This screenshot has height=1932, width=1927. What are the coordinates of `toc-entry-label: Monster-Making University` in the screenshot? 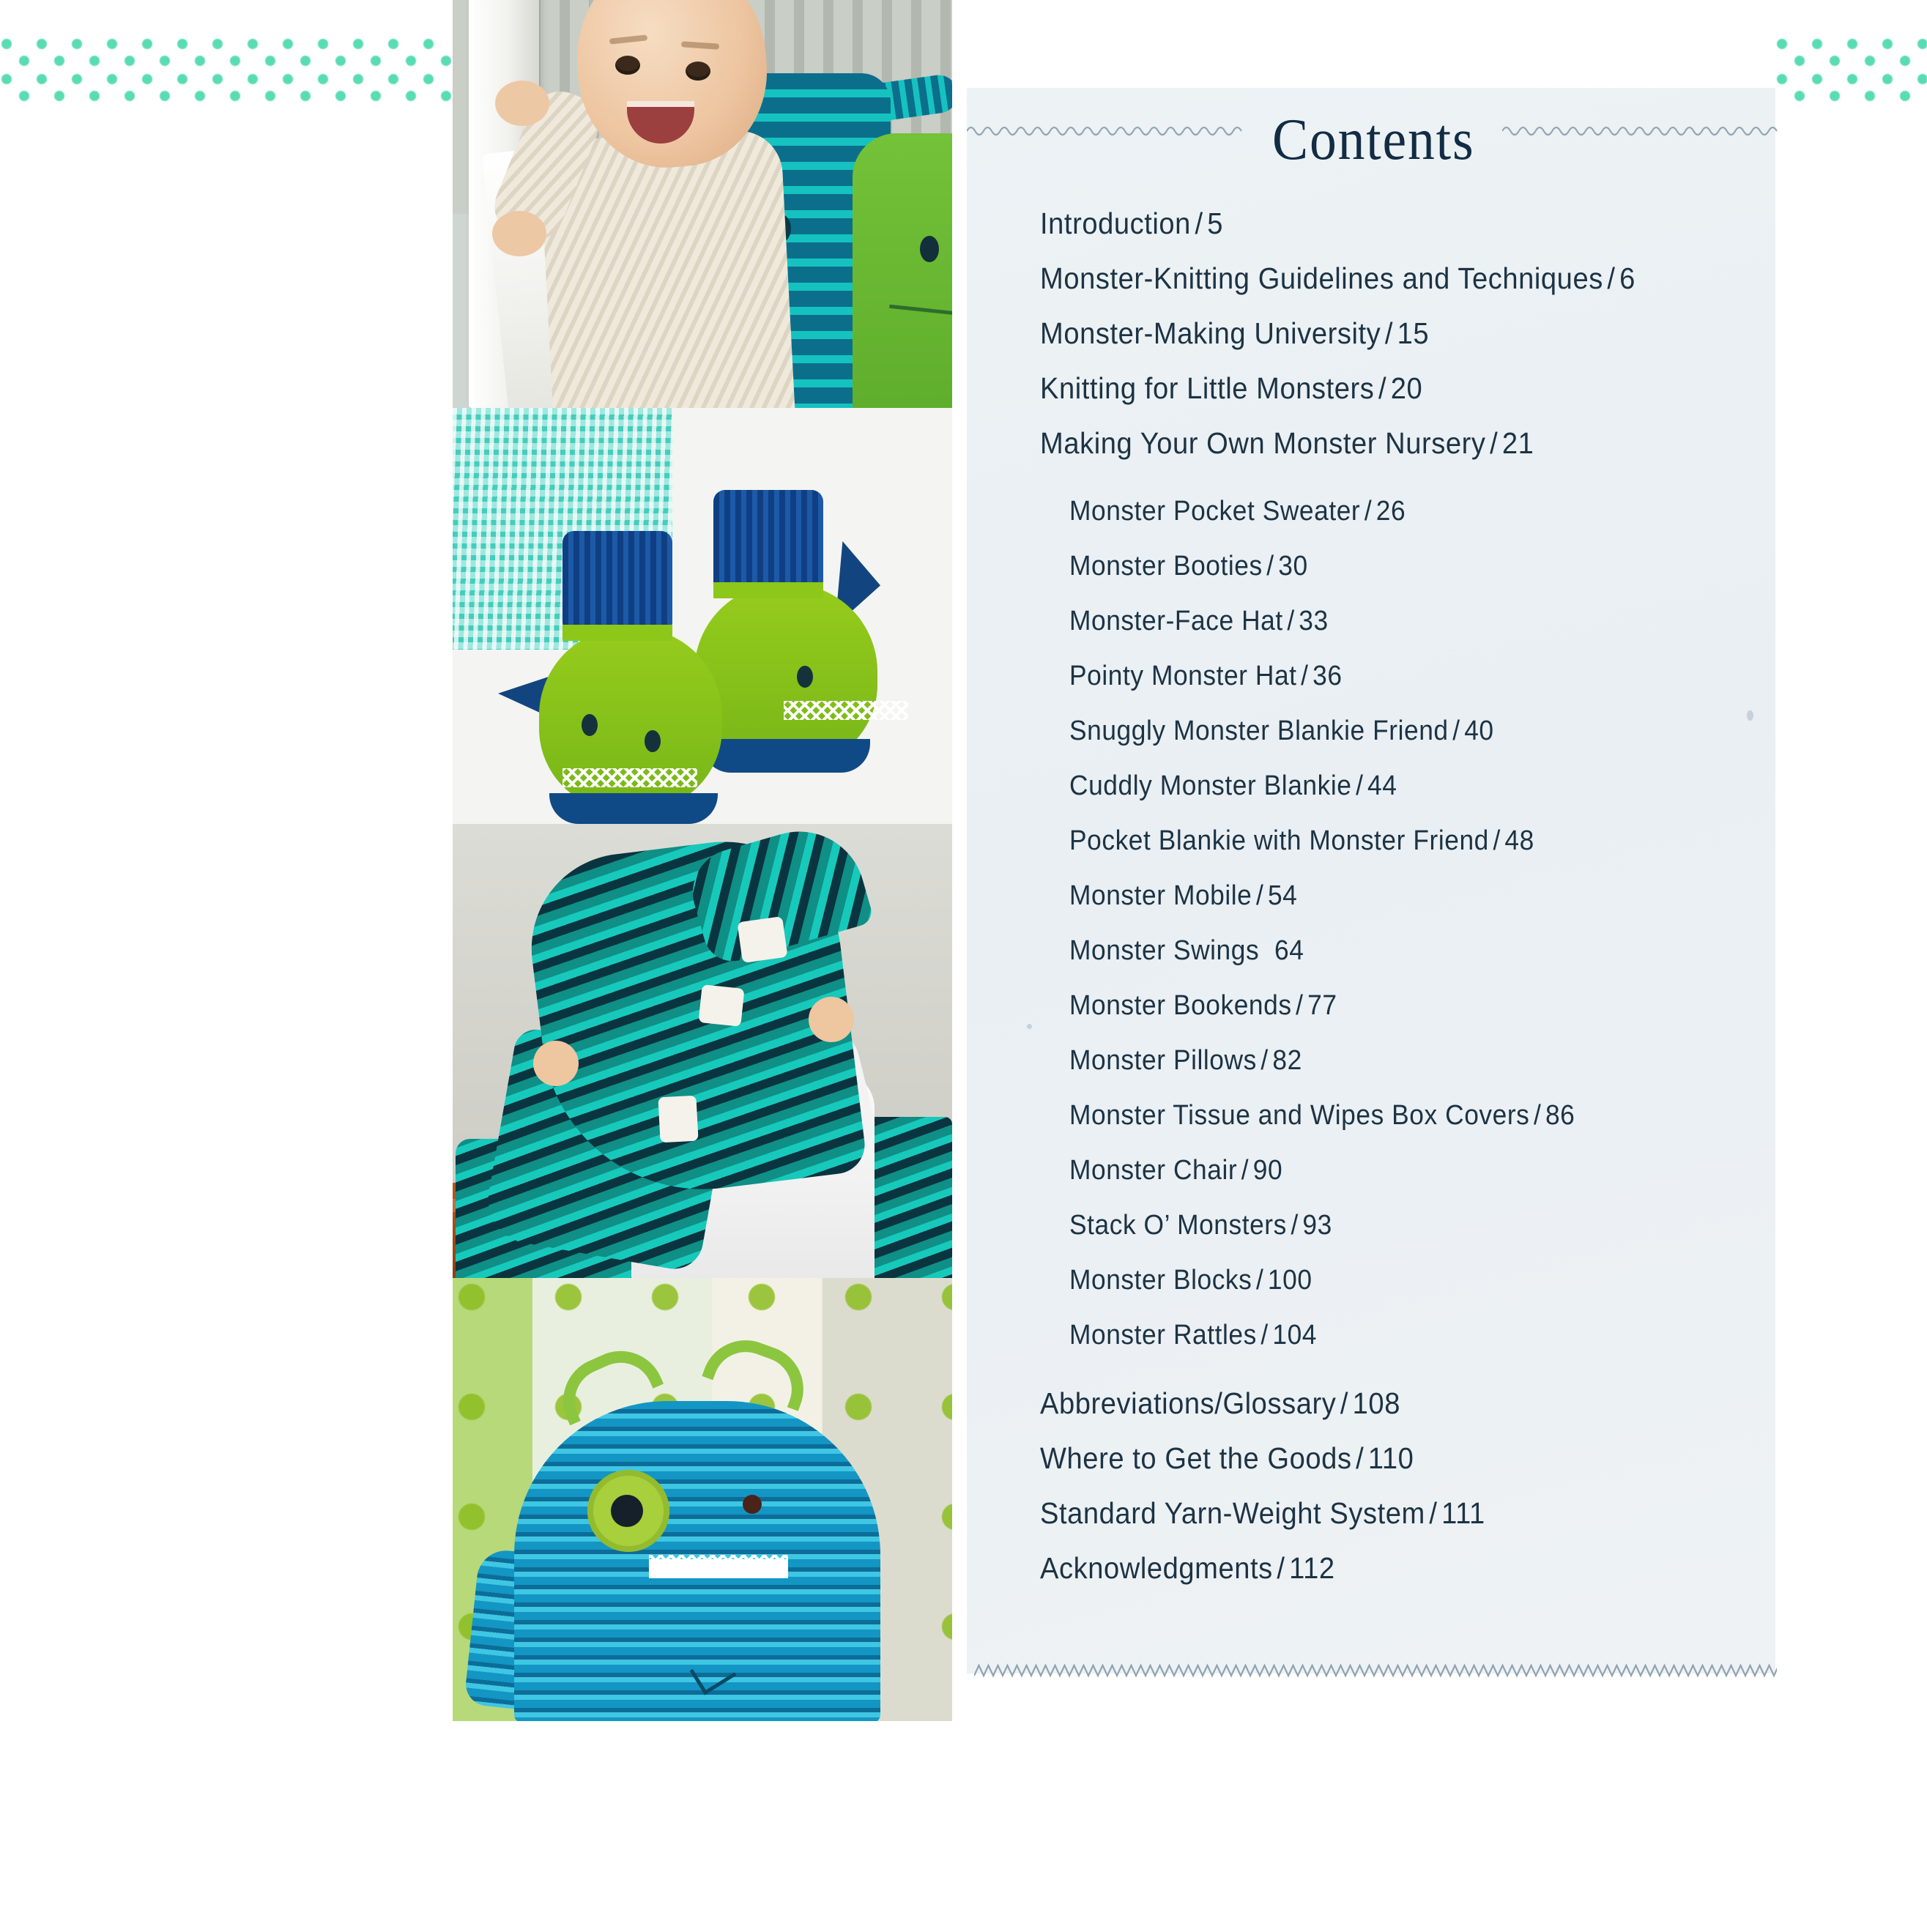 It's located at (1210, 333).